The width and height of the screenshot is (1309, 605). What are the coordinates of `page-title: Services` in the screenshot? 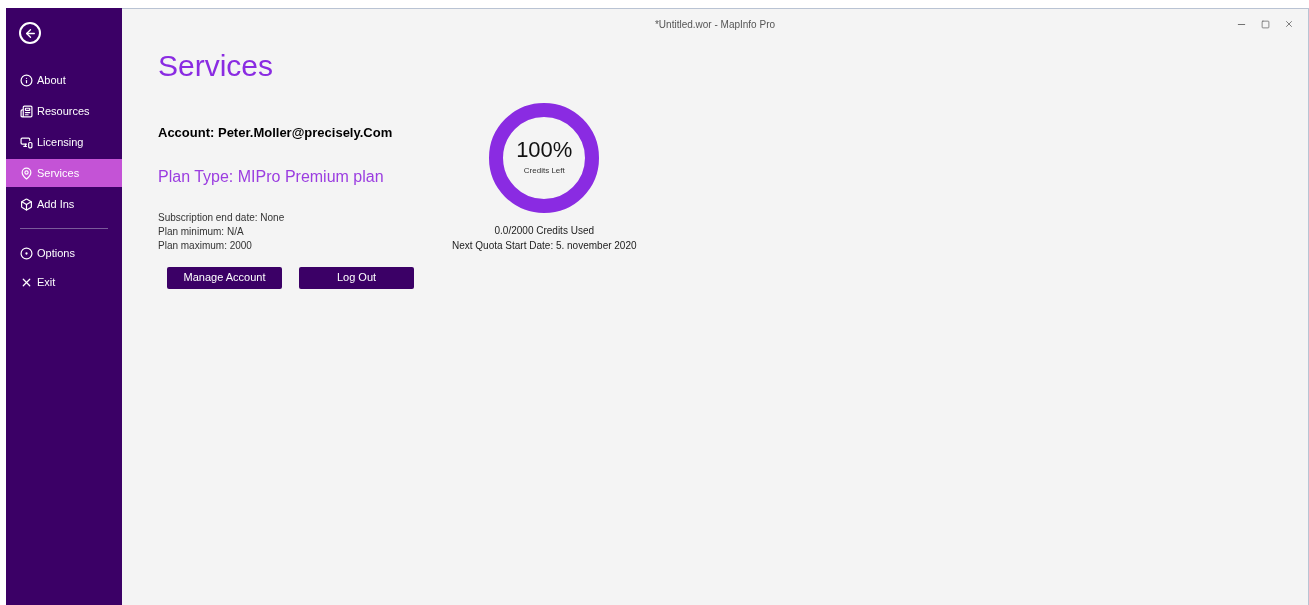 It's located at (216, 66).